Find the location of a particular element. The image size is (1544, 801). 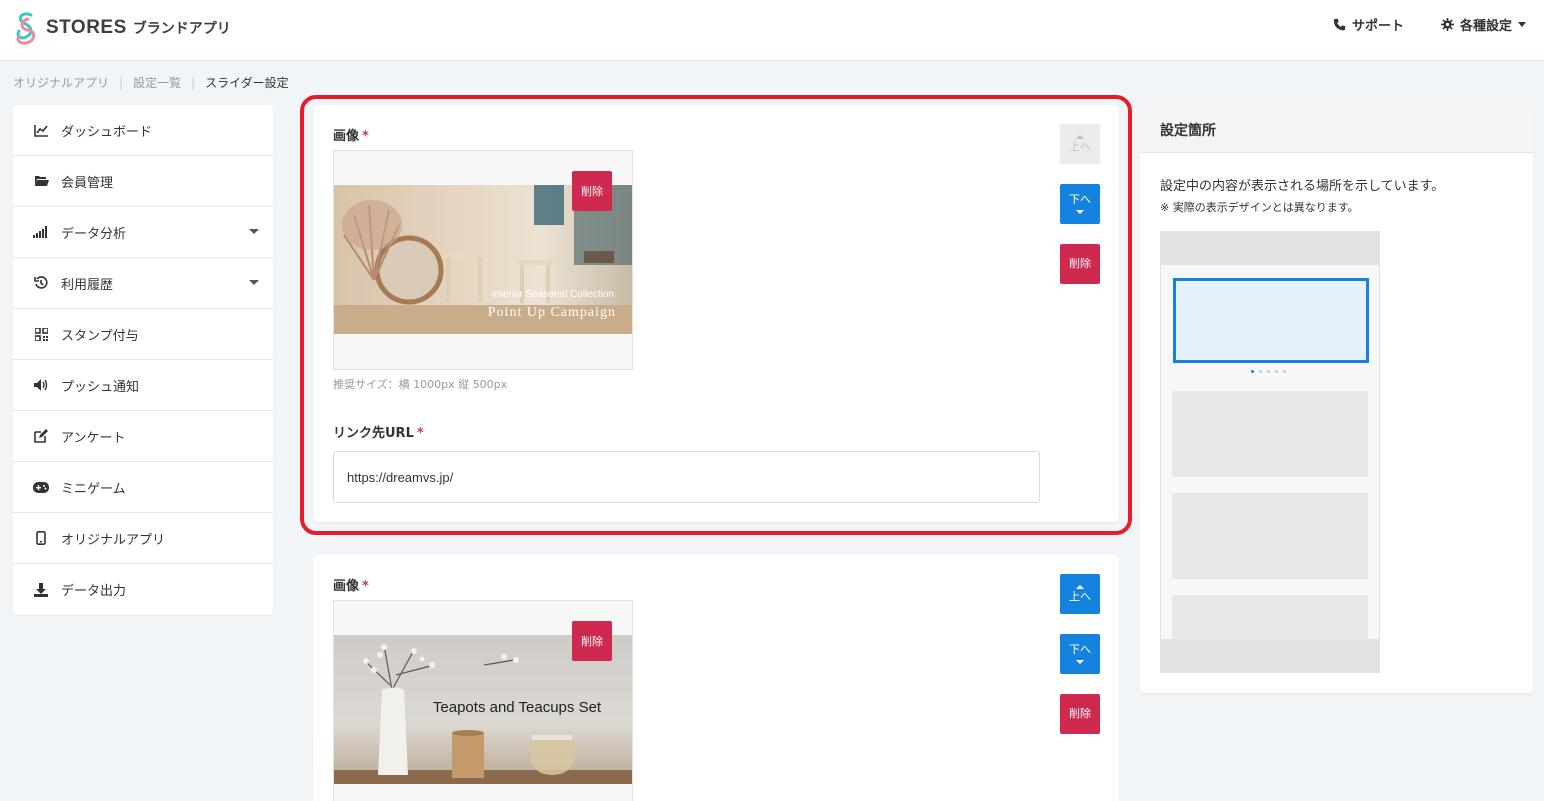

support-link: サポート is located at coordinates (1368, 24).